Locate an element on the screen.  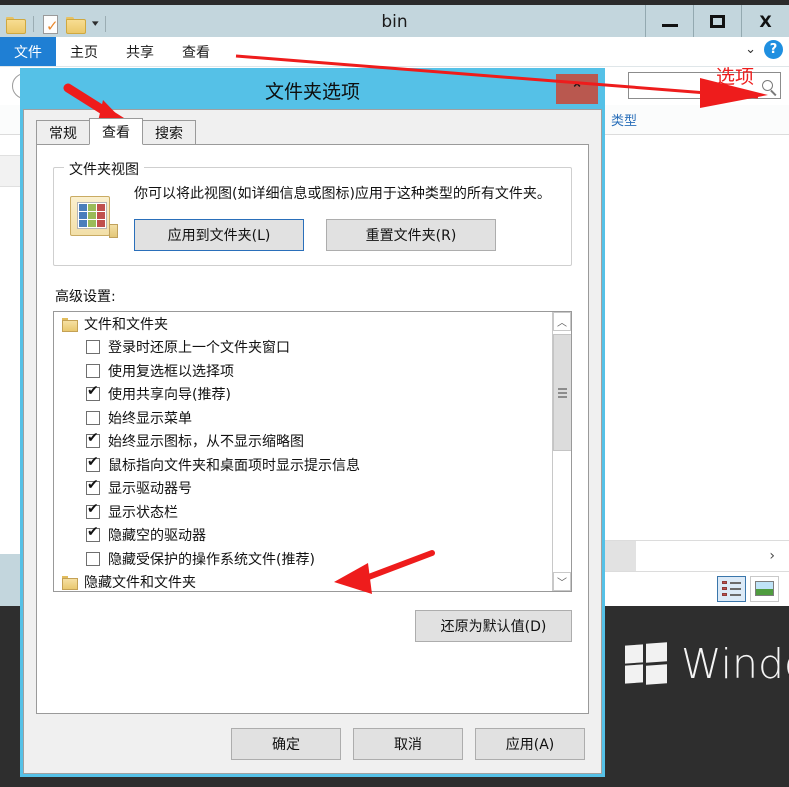
apply-button: 应用(A) is located at coordinates (530, 744).